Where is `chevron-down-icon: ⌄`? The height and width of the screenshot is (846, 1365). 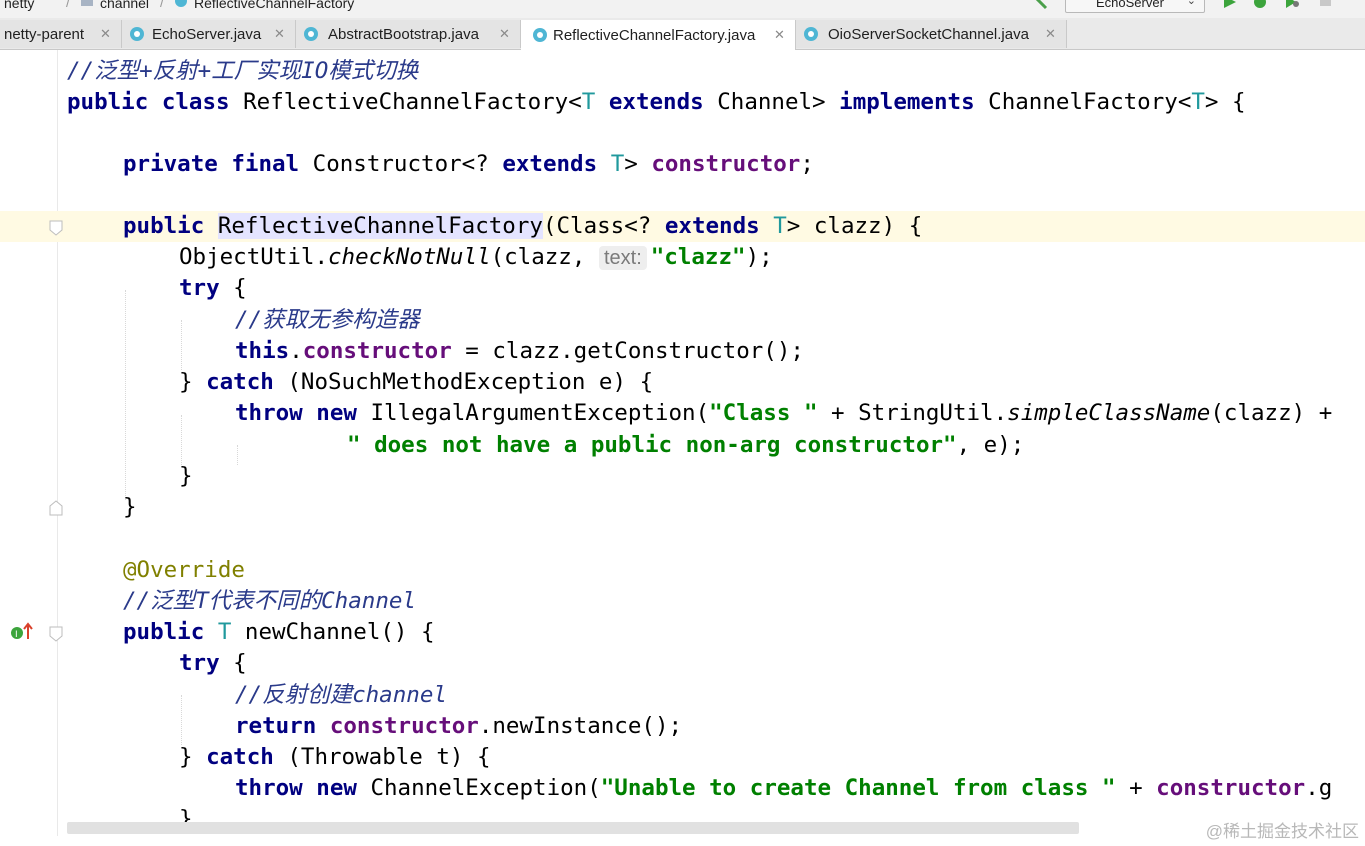 chevron-down-icon: ⌄ is located at coordinates (1191, 3).